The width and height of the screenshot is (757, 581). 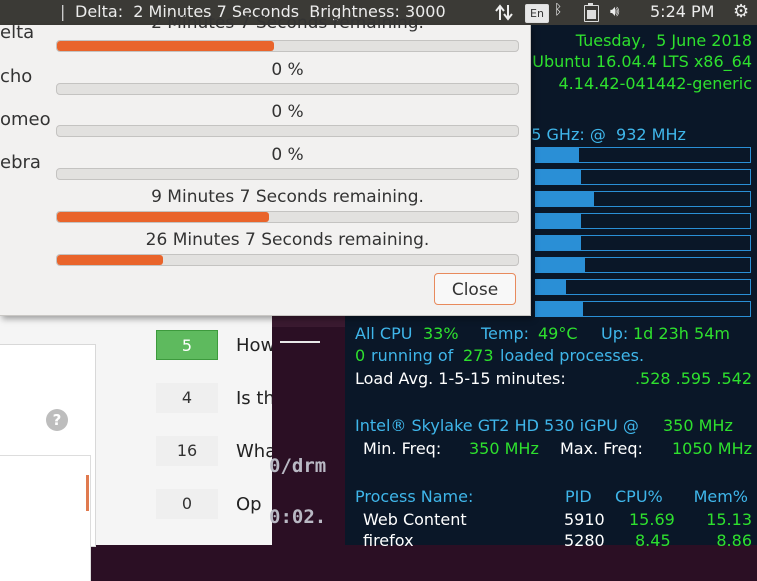 I want to click on temp-value: 49°C, so click(x=558, y=333).